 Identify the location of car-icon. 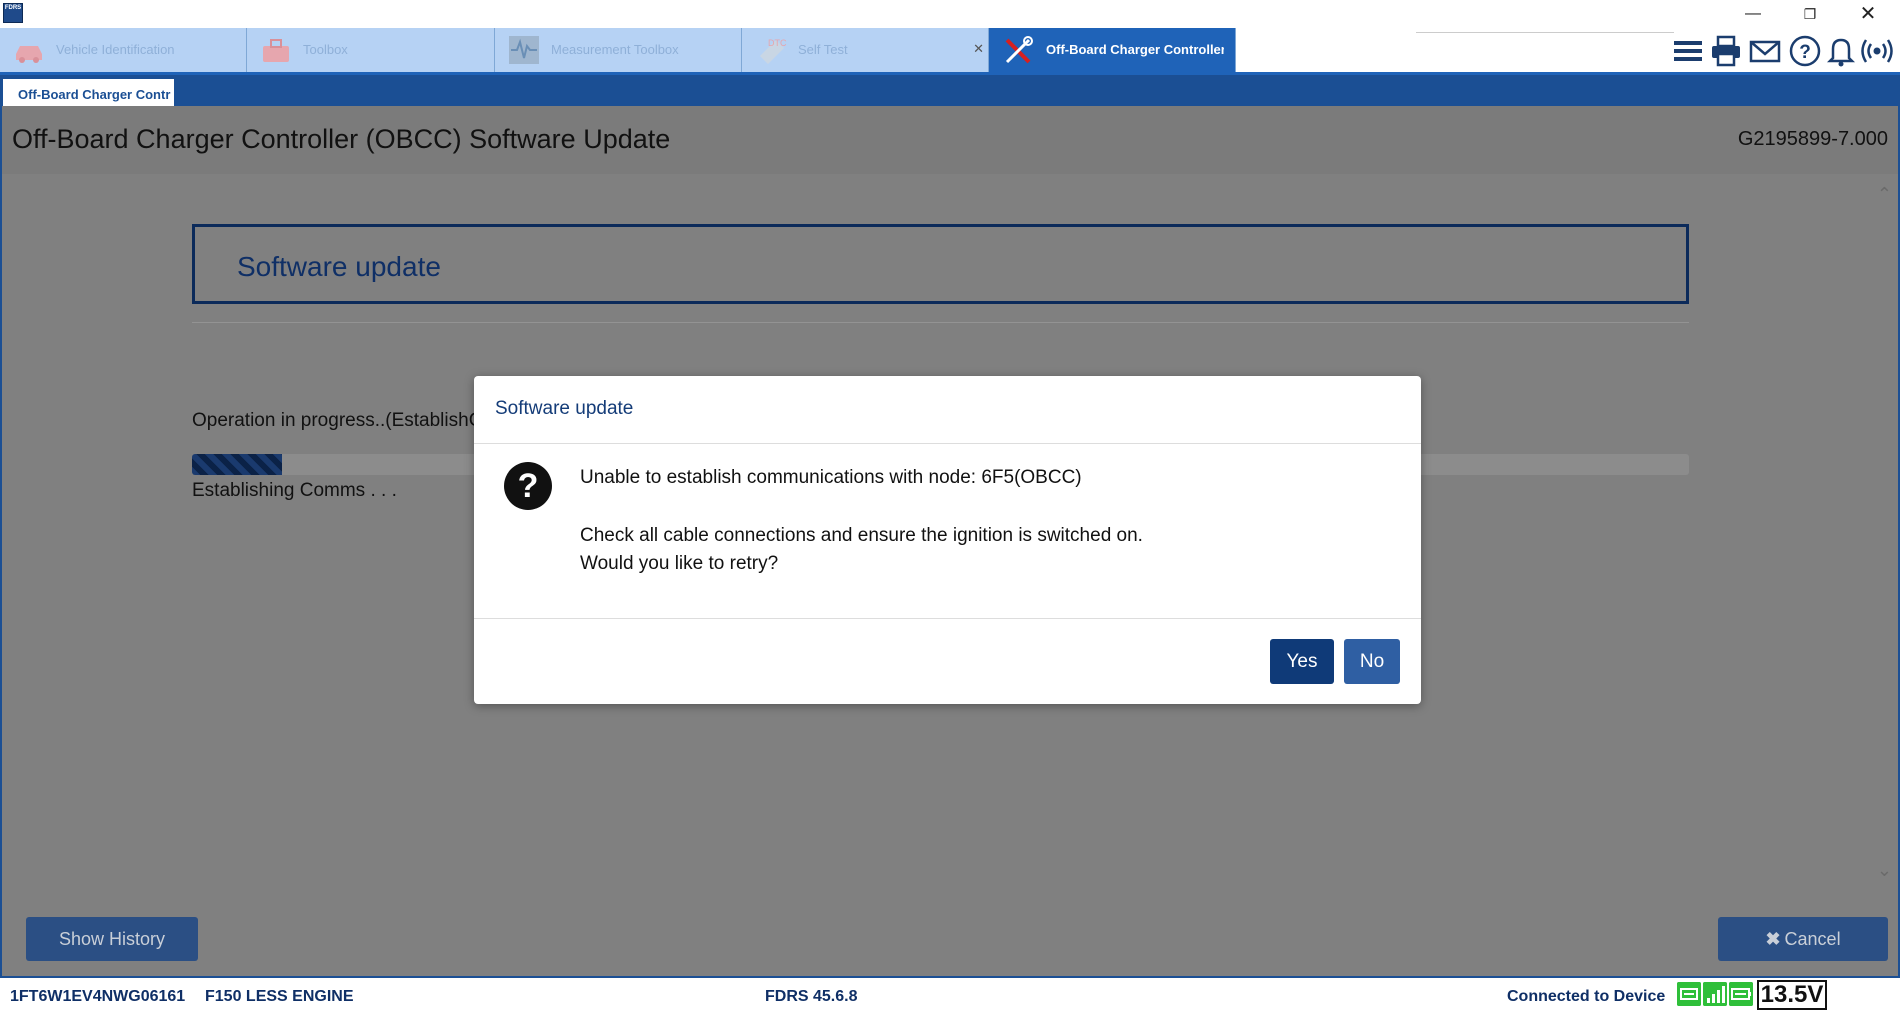
(29, 54).